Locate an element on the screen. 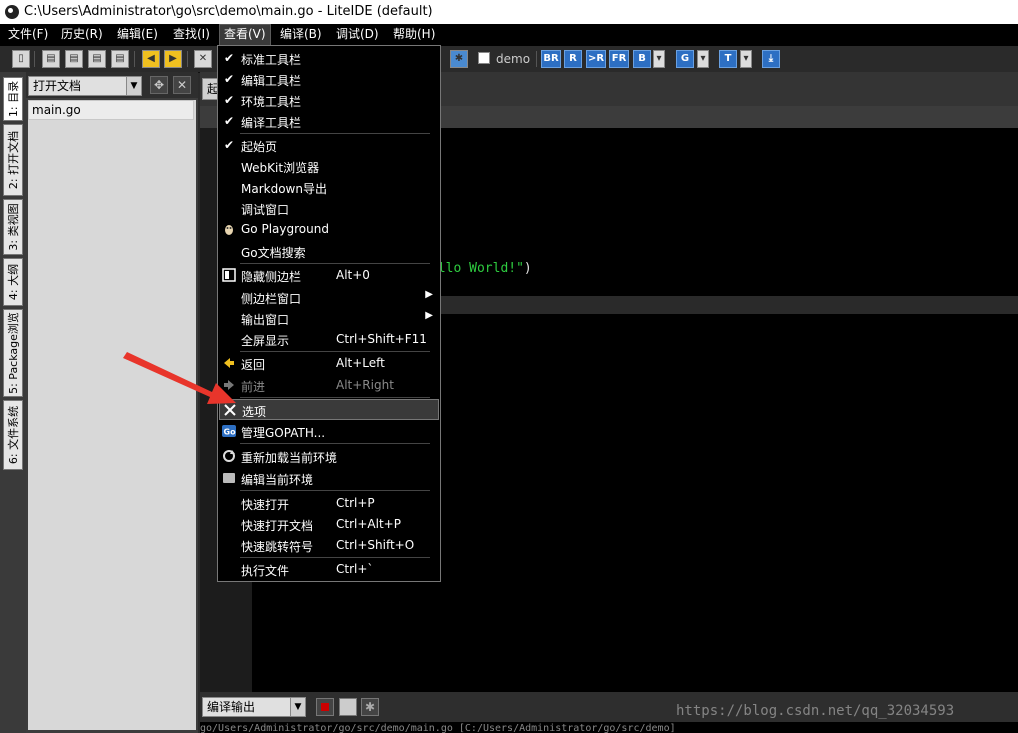 The width and height of the screenshot is (1018, 733). menu-item-sidebar-windows: 侧边栏窗口 ▶ is located at coordinates (329, 297).